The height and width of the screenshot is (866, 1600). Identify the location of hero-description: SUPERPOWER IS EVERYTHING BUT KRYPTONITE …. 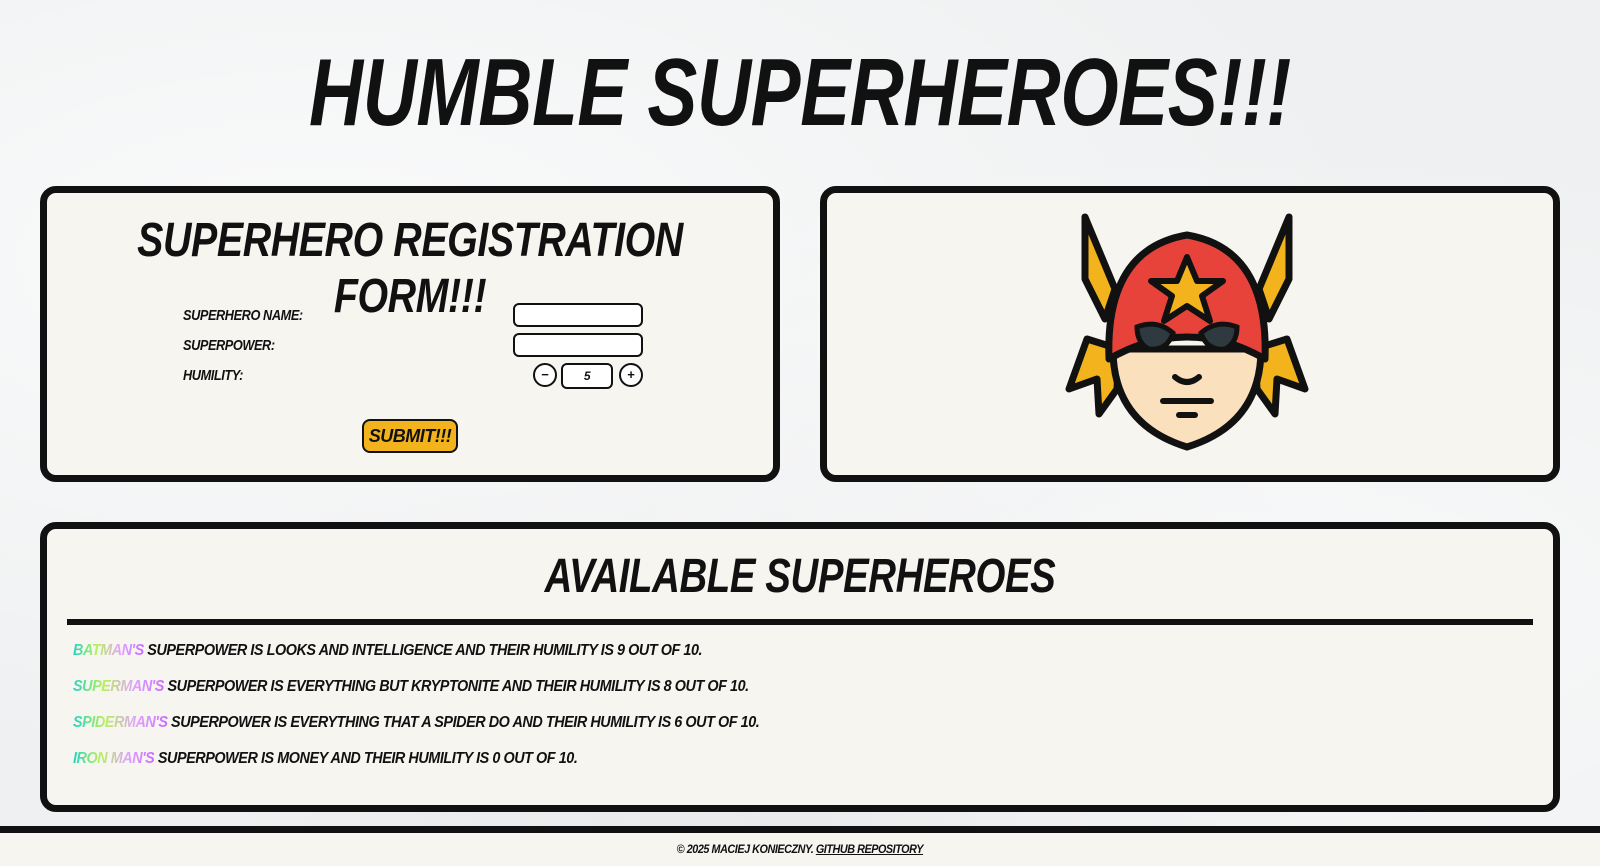
(456, 686).